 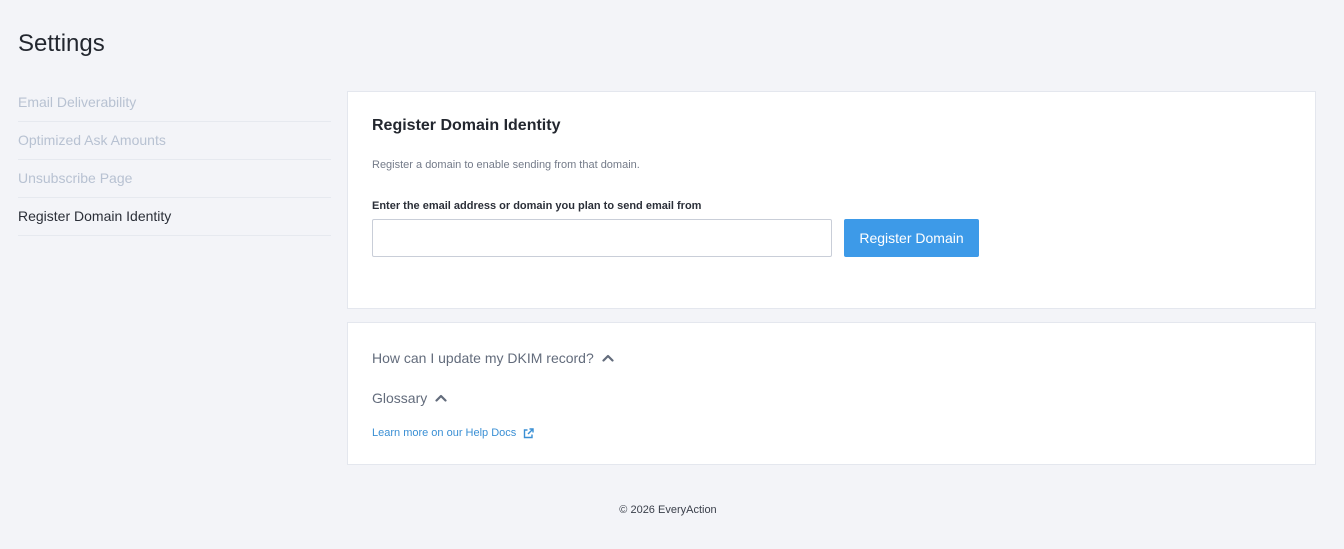 What do you see at coordinates (668, 510) in the screenshot?
I see `footer-copyright: © 2026 EveryAction` at bounding box center [668, 510].